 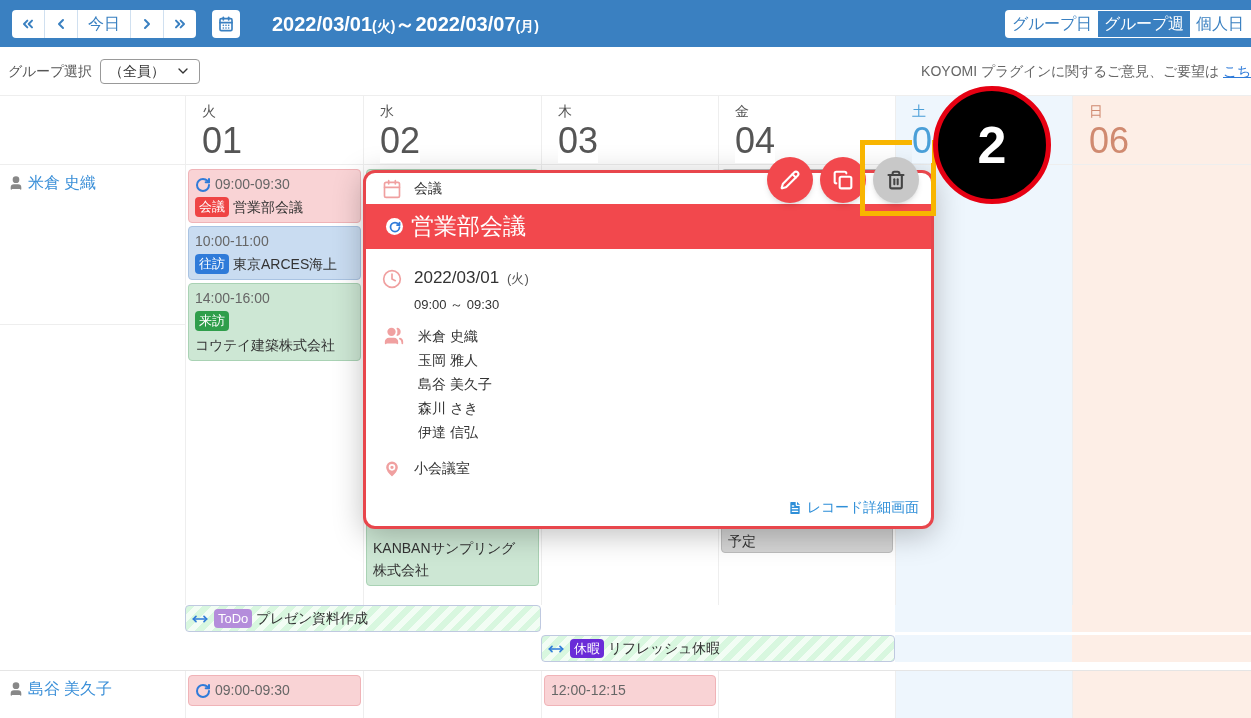 I want to click on category-tag: ToDo, so click(x=233, y=618).